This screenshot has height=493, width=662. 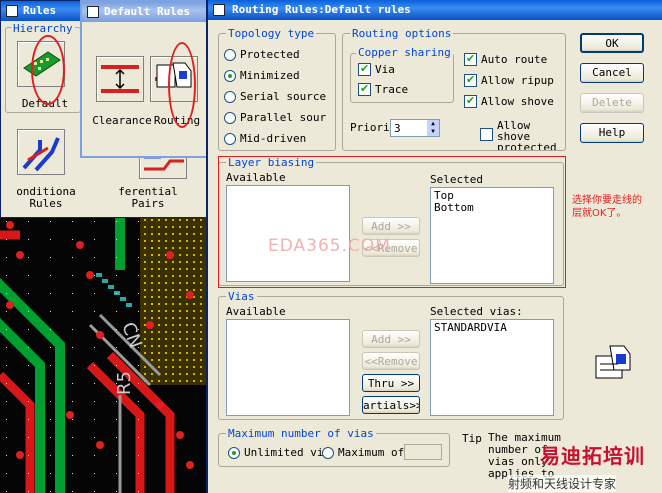 What do you see at coordinates (612, 43) in the screenshot?
I see `ok-button: OK` at bounding box center [612, 43].